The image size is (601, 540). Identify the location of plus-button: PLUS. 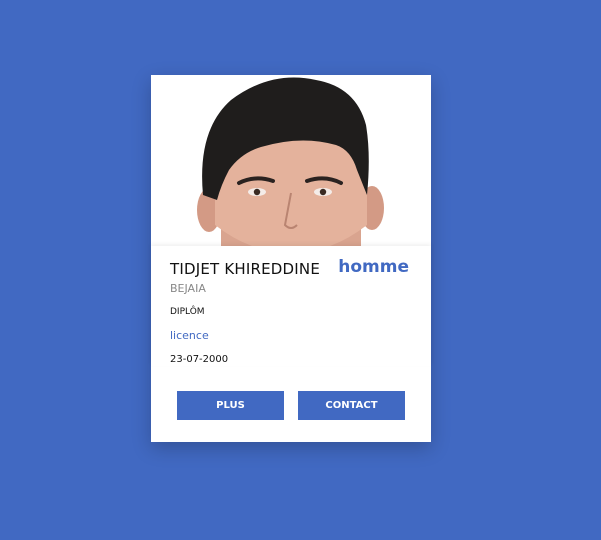
(230, 405).